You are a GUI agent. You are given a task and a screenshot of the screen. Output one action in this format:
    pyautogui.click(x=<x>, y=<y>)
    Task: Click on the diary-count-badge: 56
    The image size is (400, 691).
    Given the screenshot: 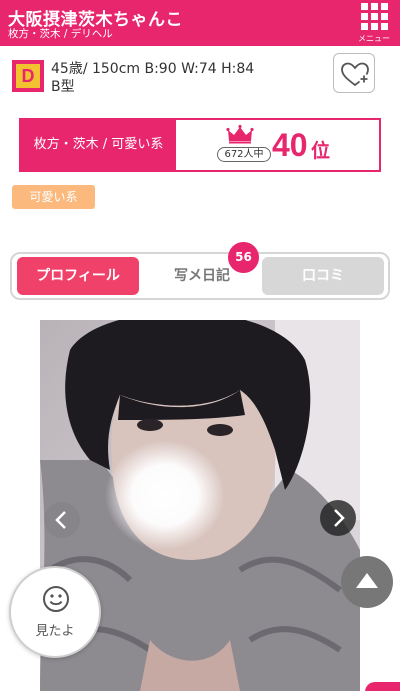 What is the action you would take?
    pyautogui.click(x=243, y=257)
    